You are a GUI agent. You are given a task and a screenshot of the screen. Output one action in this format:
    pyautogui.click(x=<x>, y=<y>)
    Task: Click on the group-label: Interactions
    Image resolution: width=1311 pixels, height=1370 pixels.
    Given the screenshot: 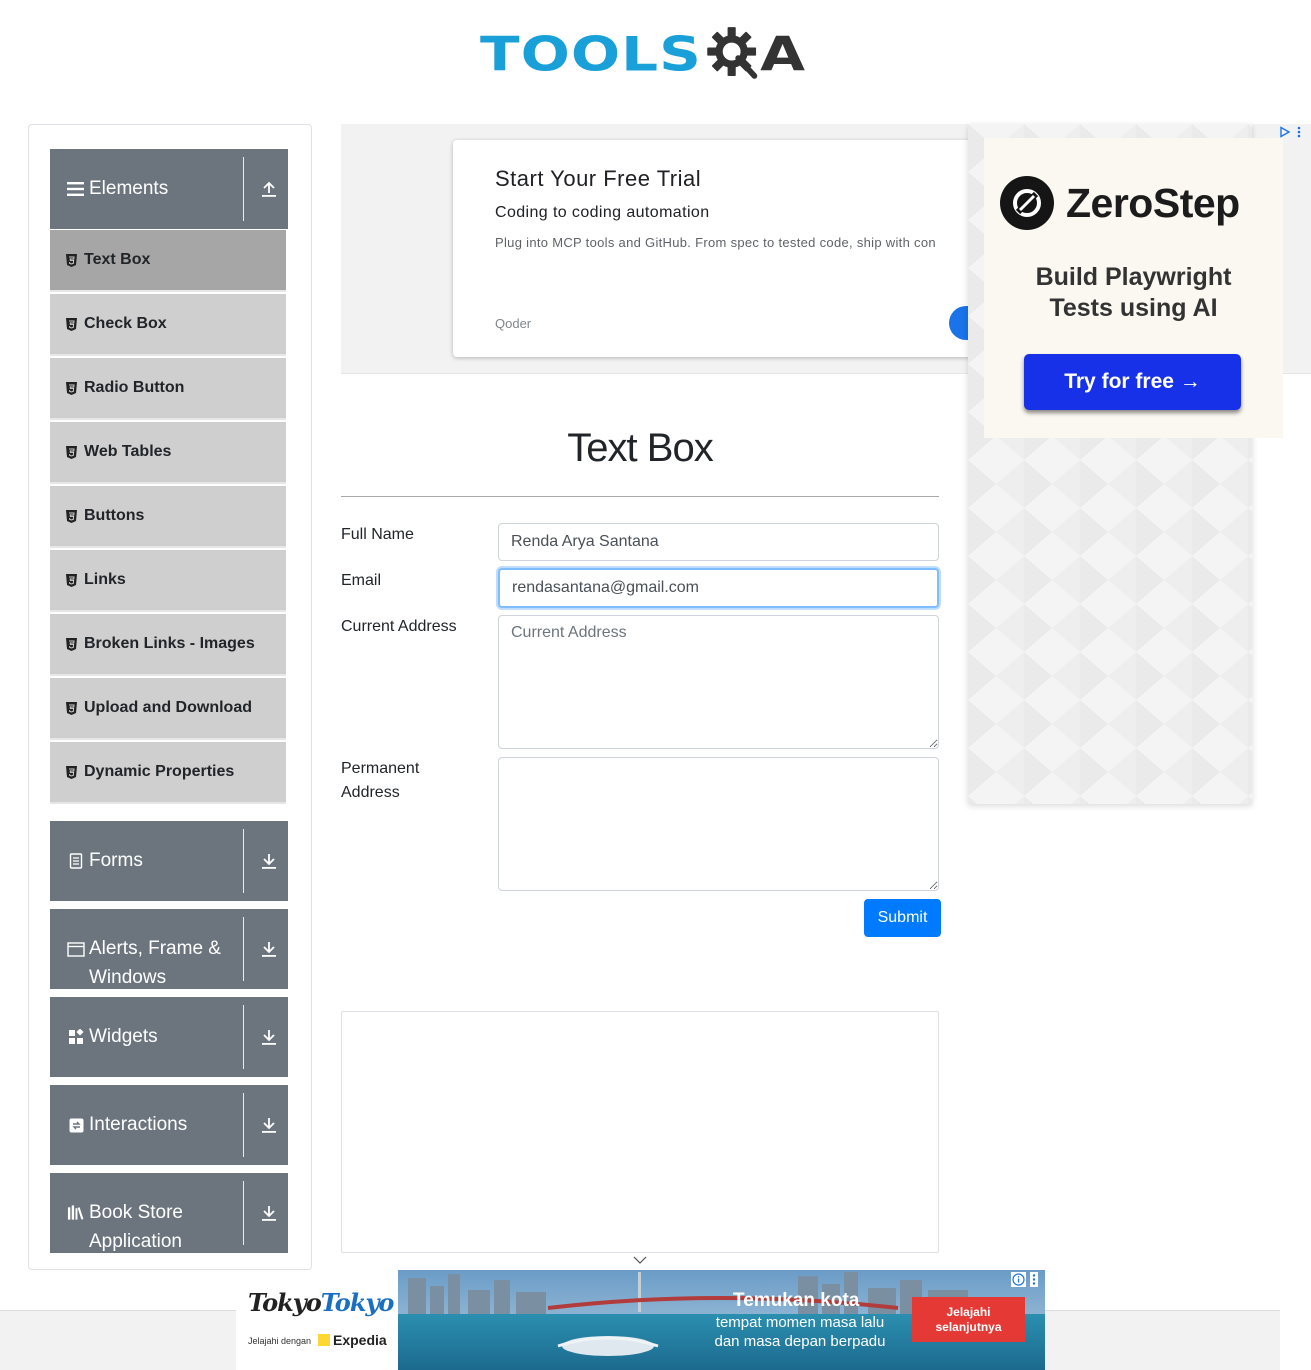 What is the action you would take?
    pyautogui.click(x=138, y=1124)
    